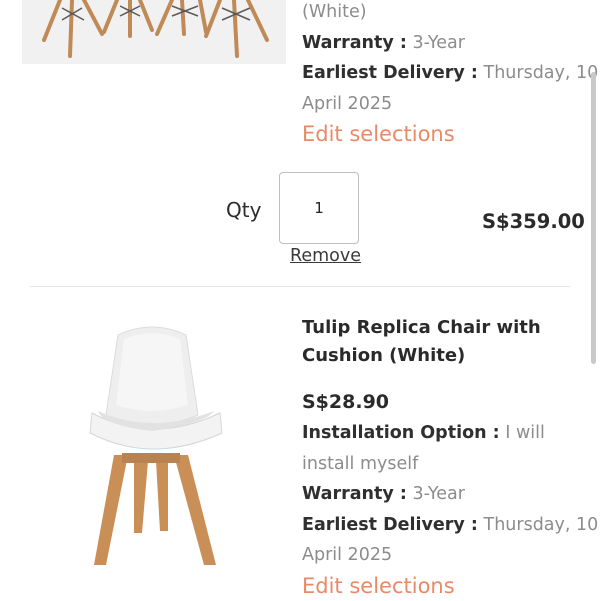  I want to click on tulip-chair-illustration, so click(156, 445).